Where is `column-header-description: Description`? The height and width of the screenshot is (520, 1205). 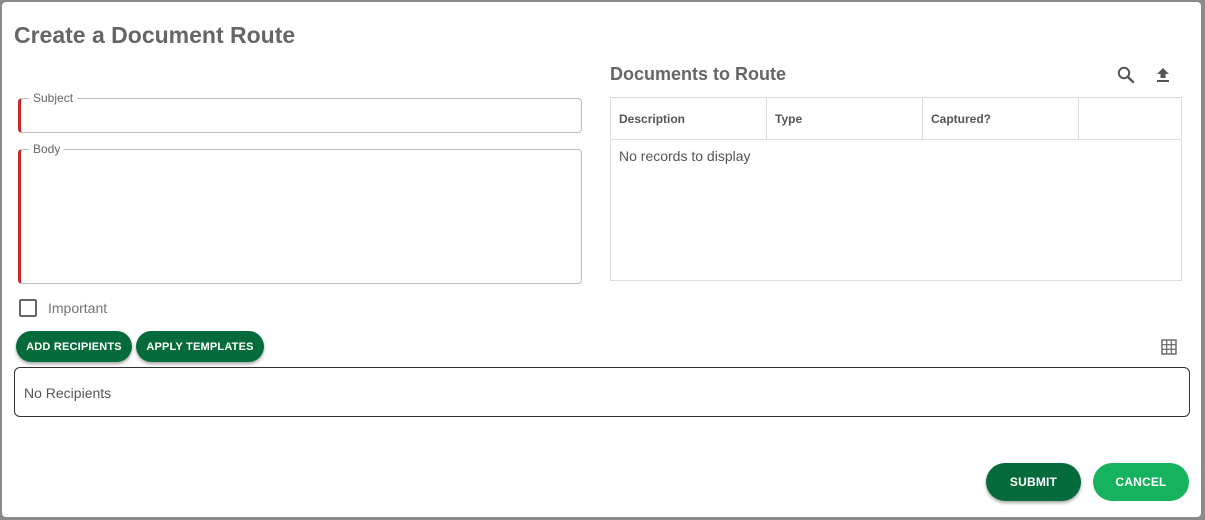
column-header-description: Description is located at coordinates (689, 118).